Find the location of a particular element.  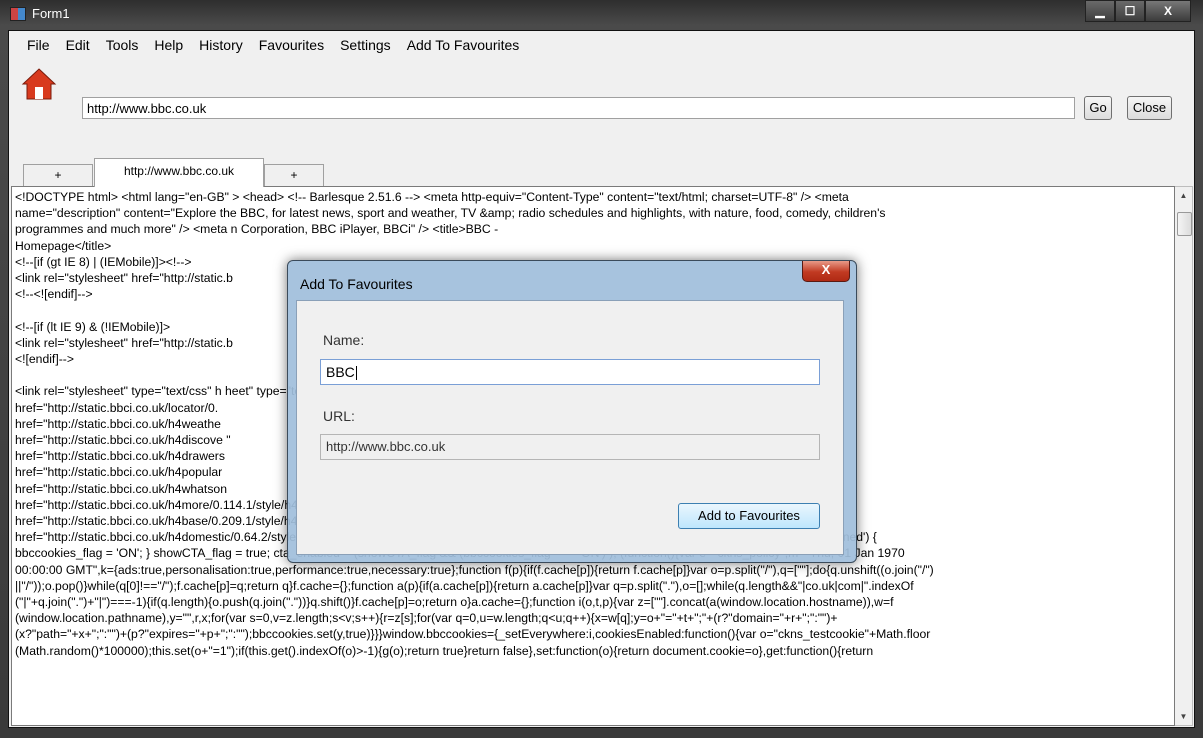

go-button: Go is located at coordinates (1098, 108).